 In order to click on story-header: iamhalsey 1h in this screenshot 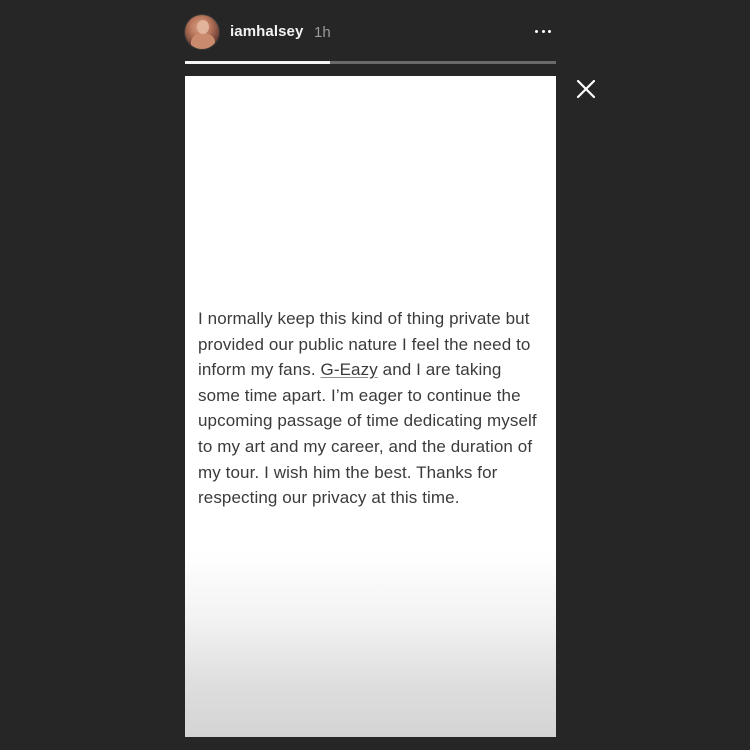, I will do `click(370, 34)`.